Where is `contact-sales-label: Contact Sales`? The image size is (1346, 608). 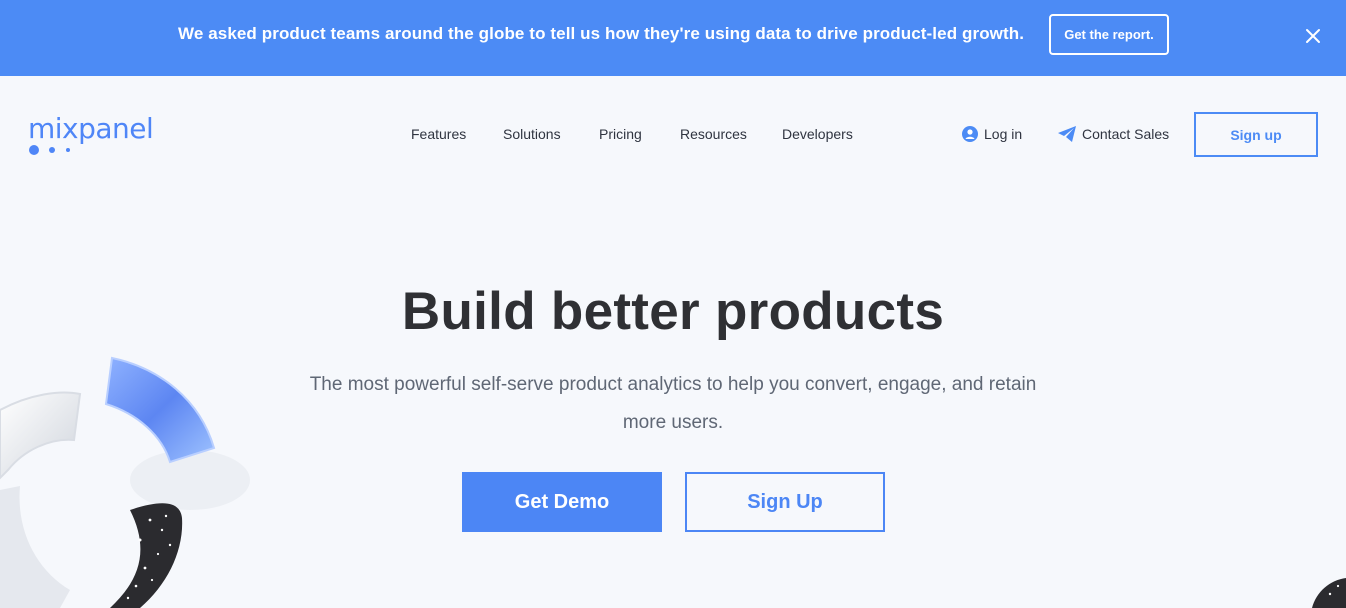 contact-sales-label: Contact Sales is located at coordinates (1126, 134).